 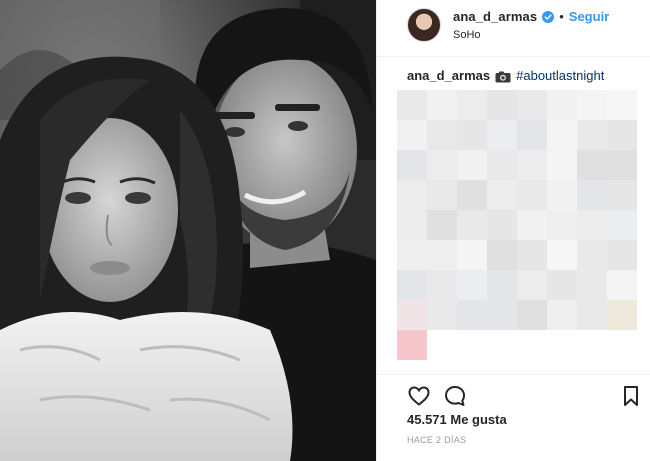 I want to click on bookmark-icon, so click(x=631, y=396).